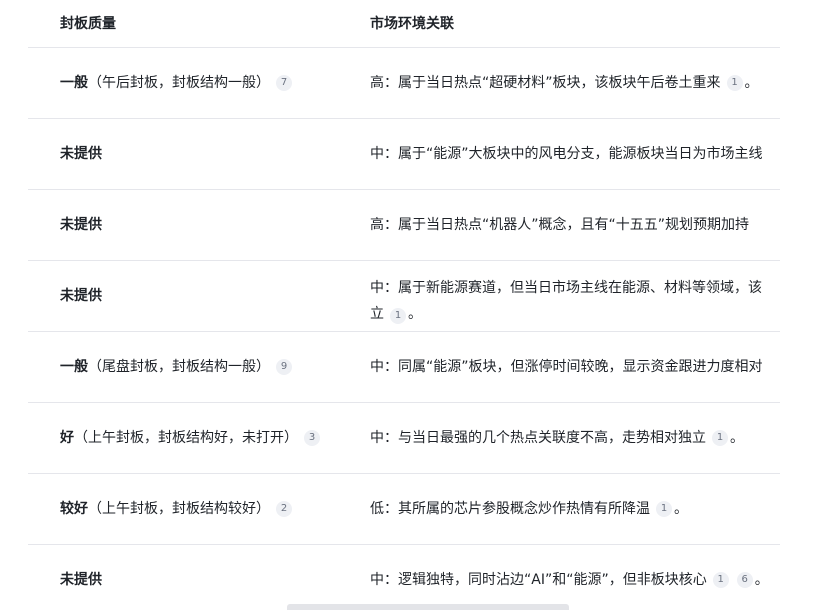 The image size is (828, 610). I want to click on seal-quality-note: （上午封板，封板结构好，未打开）, so click(186, 438).